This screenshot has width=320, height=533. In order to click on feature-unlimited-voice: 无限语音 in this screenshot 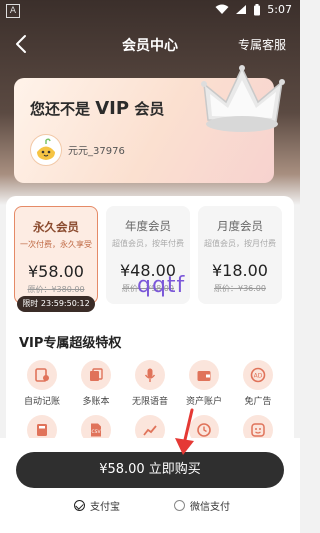, I will do `click(150, 383)`.